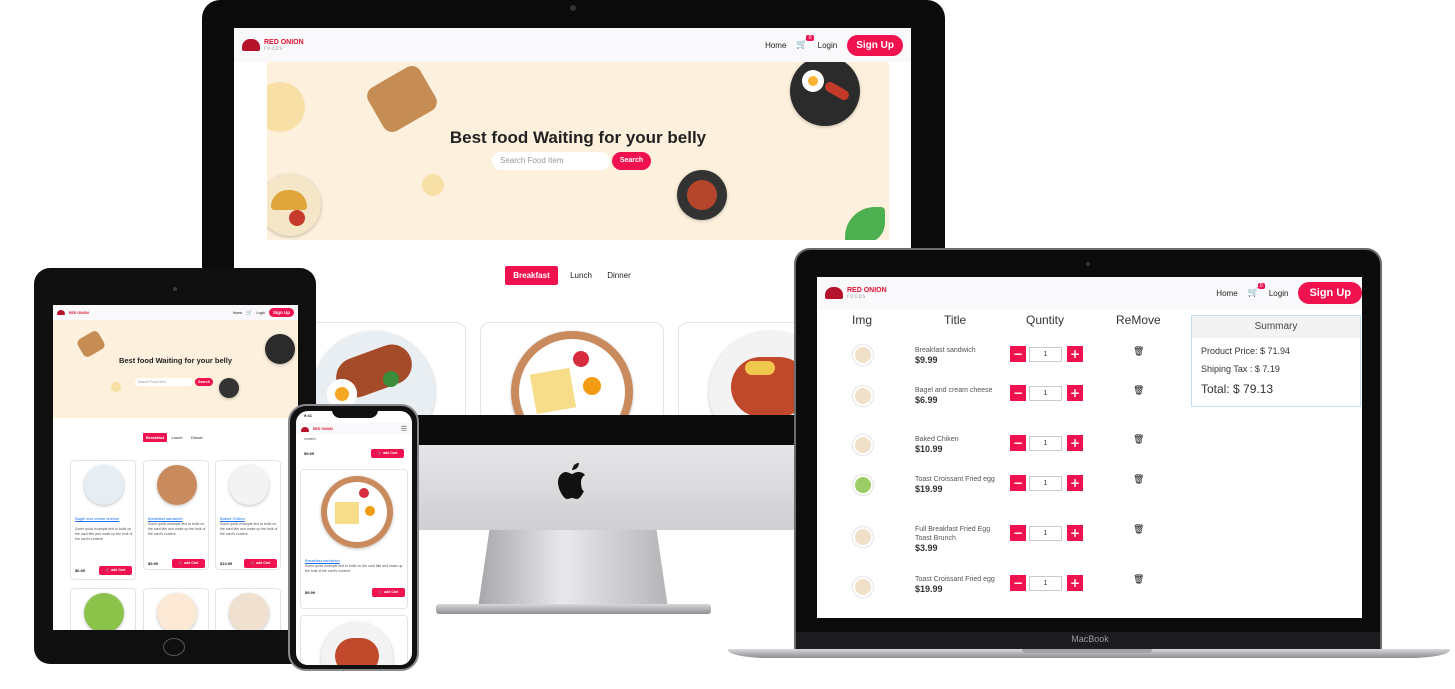  What do you see at coordinates (80, 570) in the screenshot?
I see `card-price: $6.99` at bounding box center [80, 570].